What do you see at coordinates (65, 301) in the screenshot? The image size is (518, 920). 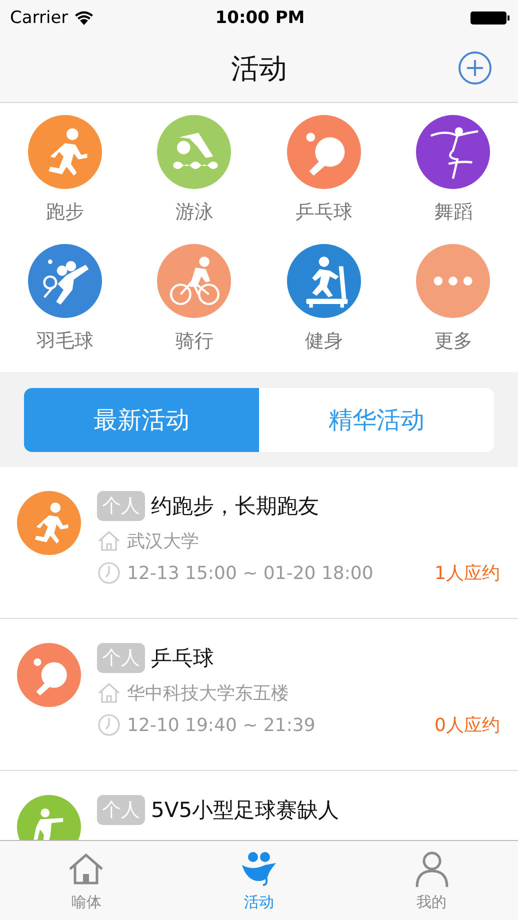 I see `category-item: 羽毛球` at bounding box center [65, 301].